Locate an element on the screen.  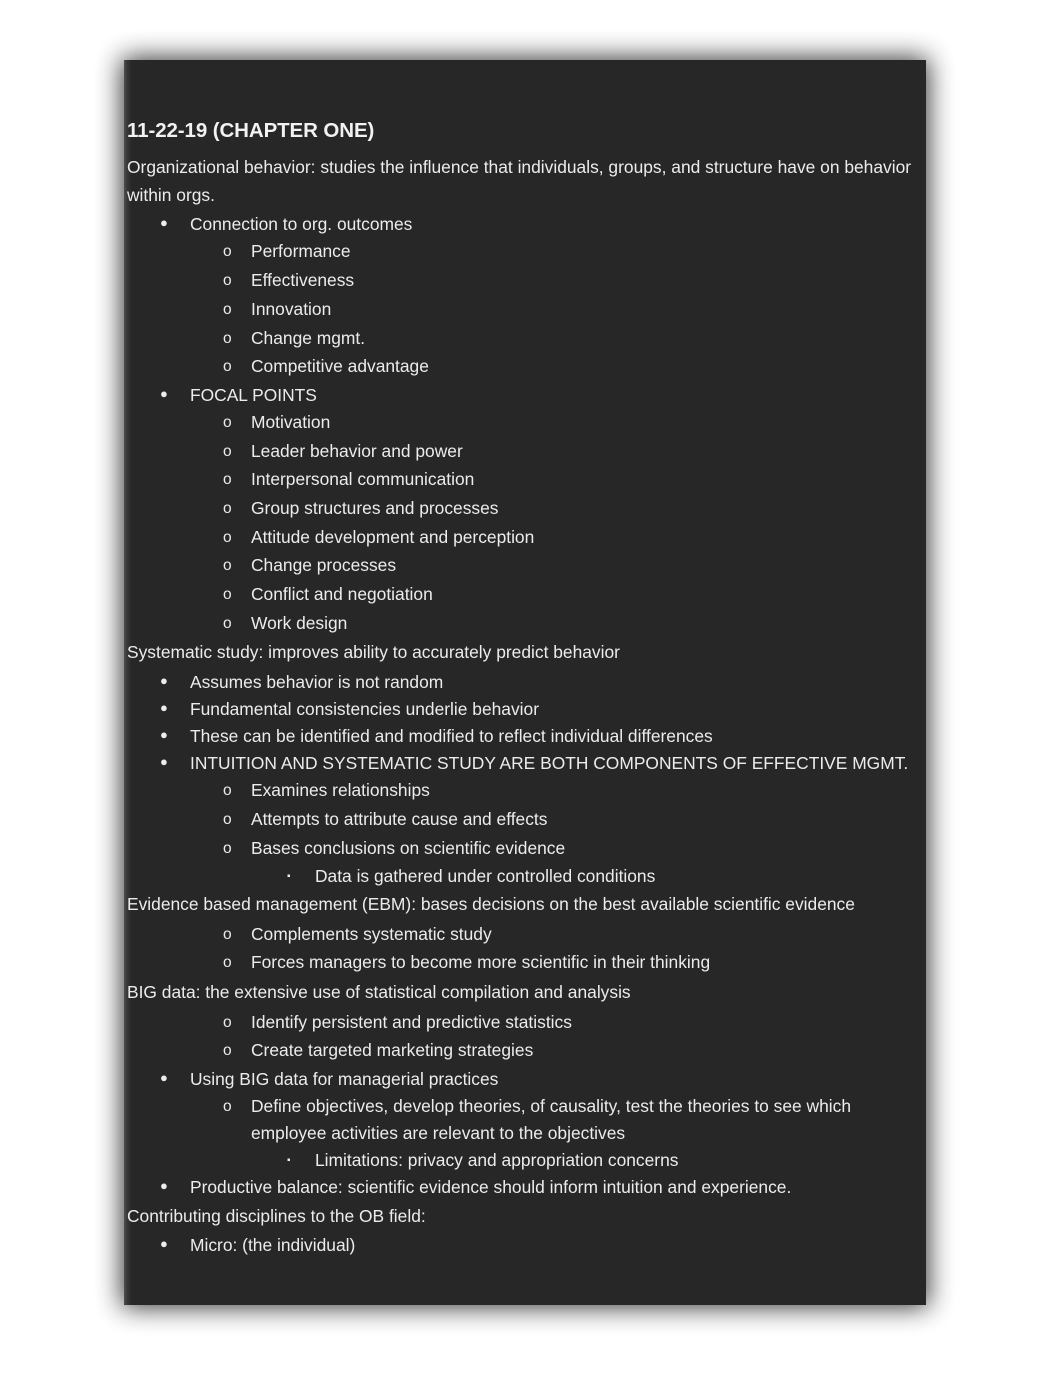
list-item: ● Micro: (the individual) is located at coordinates (522, 1245).